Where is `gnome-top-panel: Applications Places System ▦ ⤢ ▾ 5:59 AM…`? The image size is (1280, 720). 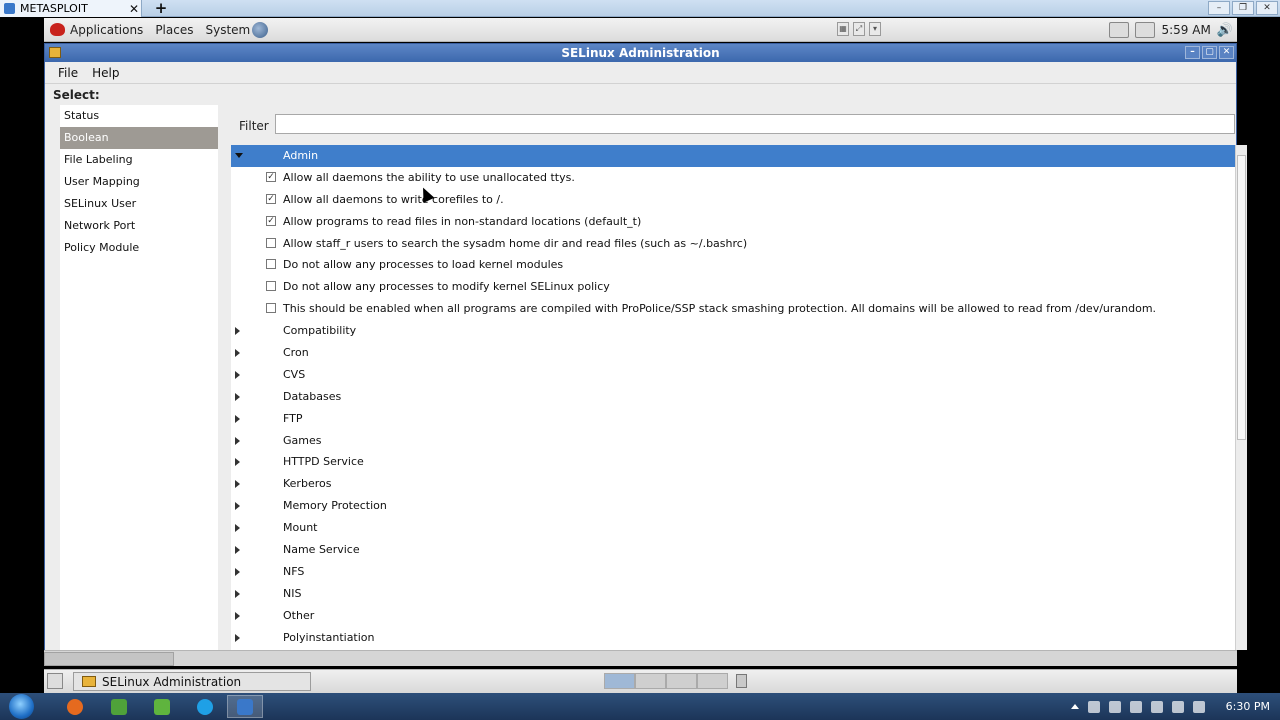
gnome-top-panel: Applications Places System ▦ ⤢ ▾ 5:59 AM… is located at coordinates (640, 30).